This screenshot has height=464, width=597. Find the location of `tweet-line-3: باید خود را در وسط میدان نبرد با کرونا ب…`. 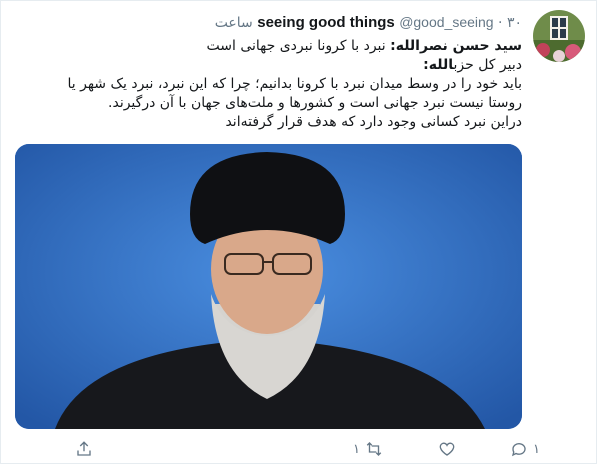

tweet-line-3: باید خود را در وسط میدان نبرد با کرونا ب… is located at coordinates (295, 84).